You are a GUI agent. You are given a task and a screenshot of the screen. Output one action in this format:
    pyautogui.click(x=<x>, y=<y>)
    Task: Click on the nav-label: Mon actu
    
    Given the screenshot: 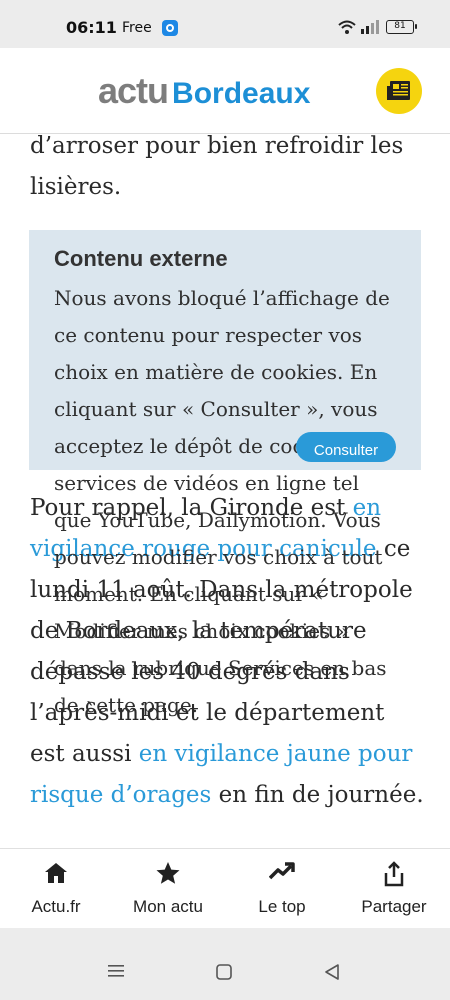 What is the action you would take?
    pyautogui.click(x=168, y=906)
    